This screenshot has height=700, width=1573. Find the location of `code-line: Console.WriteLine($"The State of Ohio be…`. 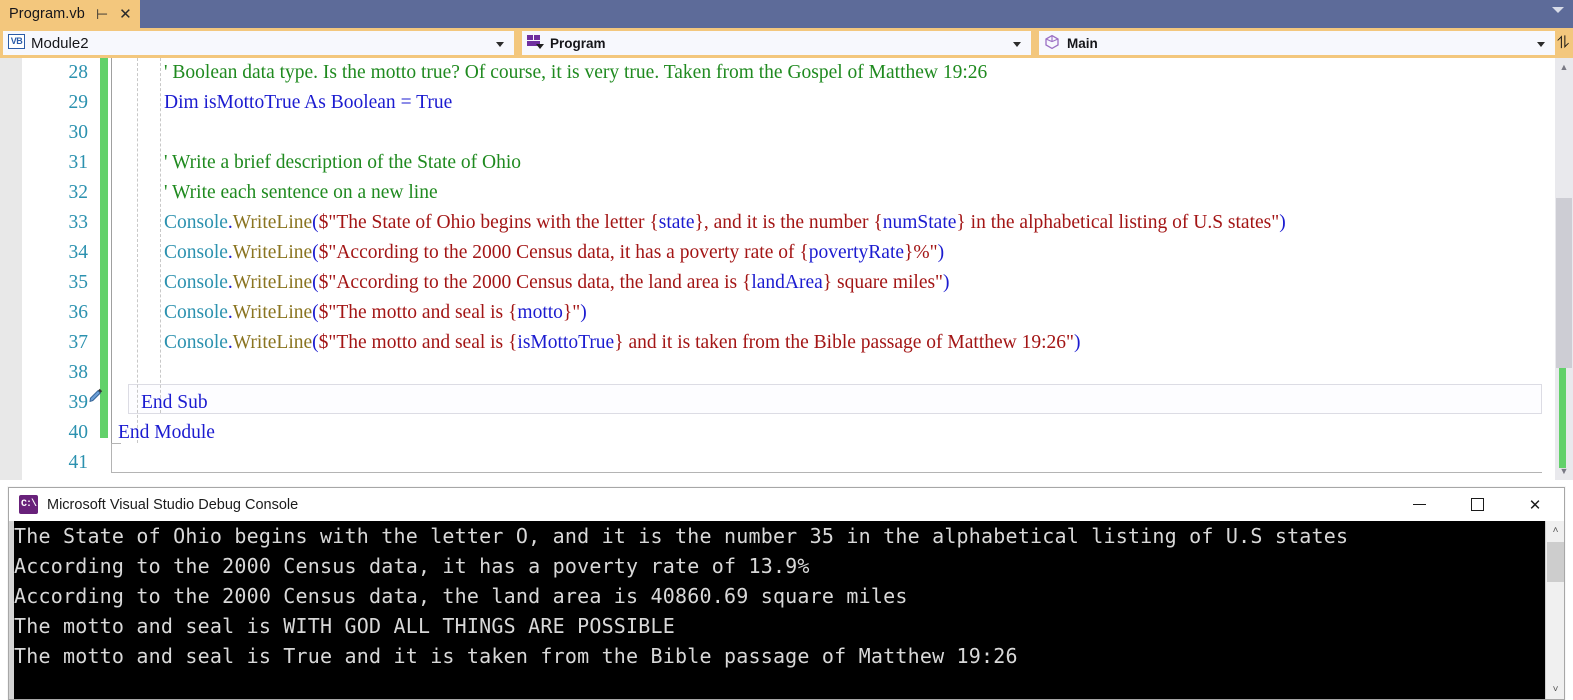

code-line: Console.WriteLine($"The State of Ohio be… is located at coordinates (777, 223).